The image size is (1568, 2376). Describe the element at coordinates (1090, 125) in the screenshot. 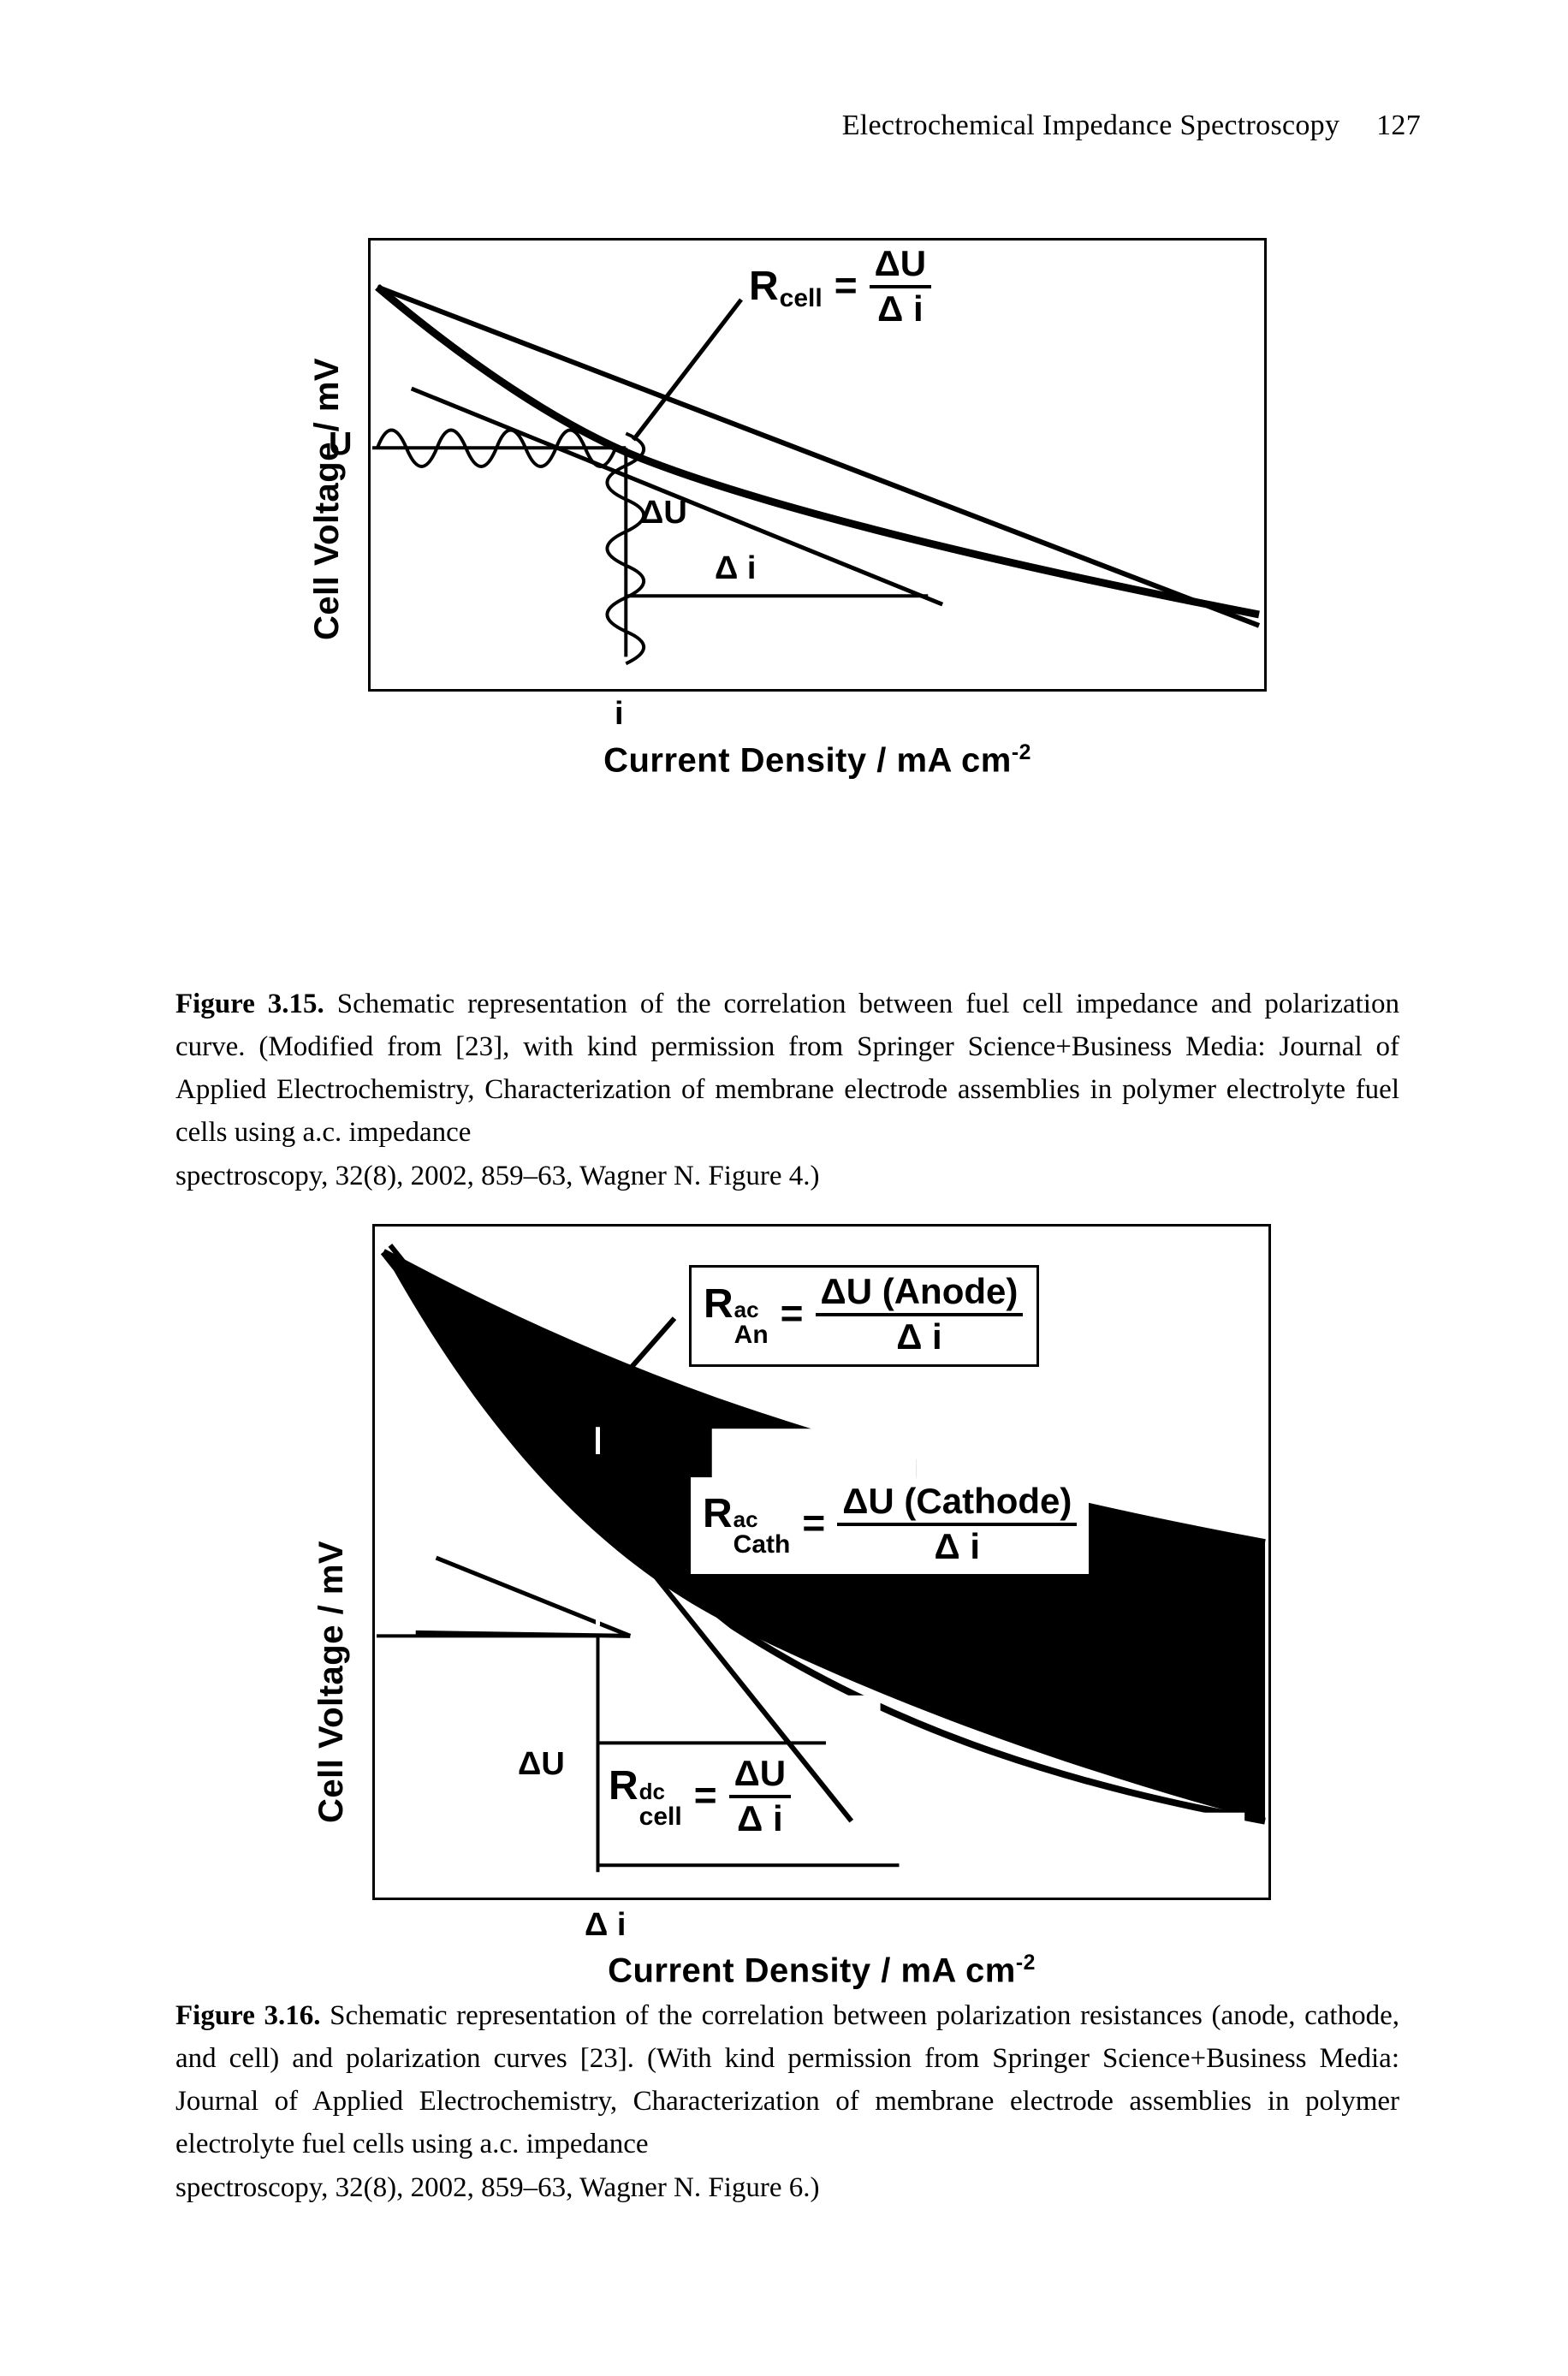

I see `running-head-title: Electrochemical Impedance Spectroscopy` at that location.